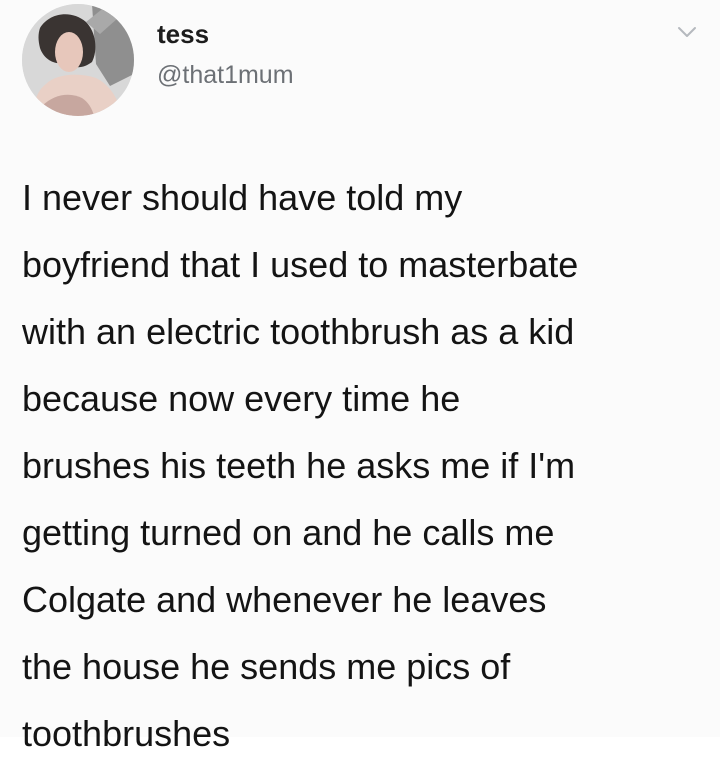 This screenshot has width=720, height=767. I want to click on tweet-text-line: because now every time he, so click(241, 398).